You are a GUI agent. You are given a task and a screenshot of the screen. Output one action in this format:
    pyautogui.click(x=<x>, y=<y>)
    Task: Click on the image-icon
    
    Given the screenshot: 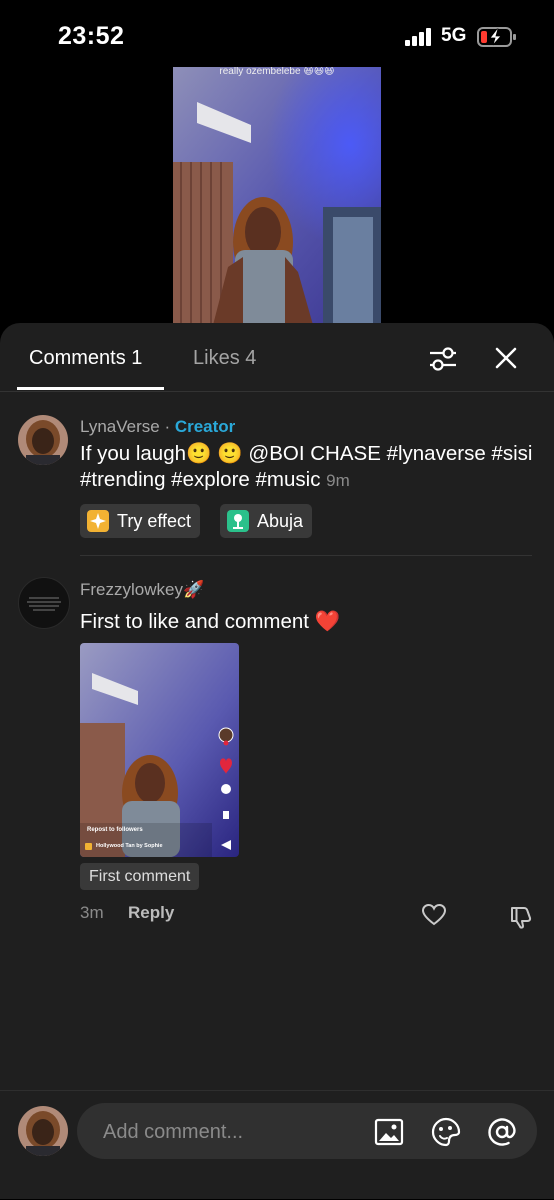 What is the action you would take?
    pyautogui.click(x=389, y=1132)
    